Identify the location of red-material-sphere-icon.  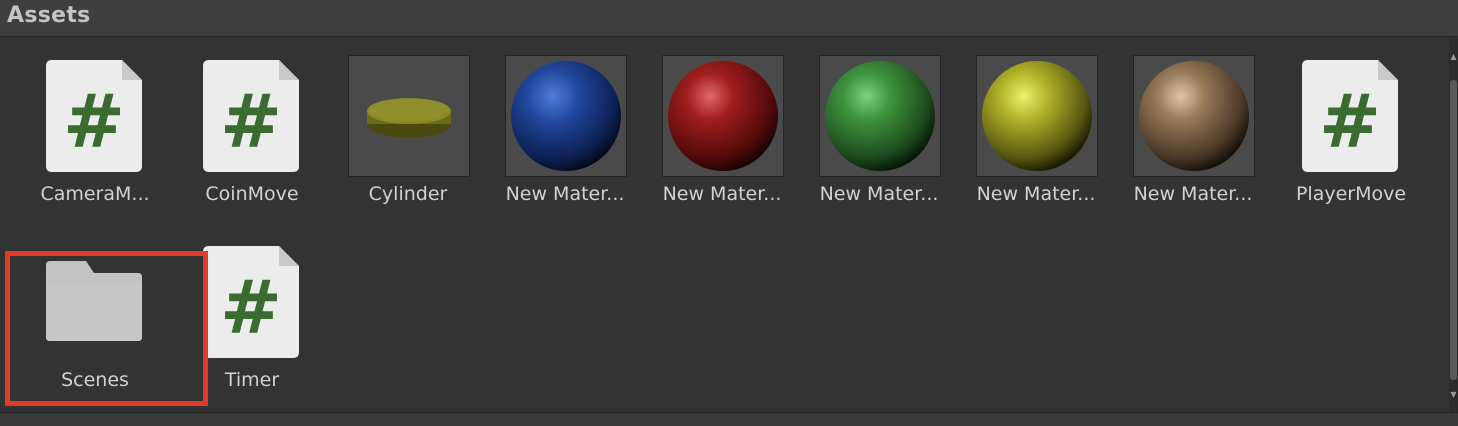
(723, 116).